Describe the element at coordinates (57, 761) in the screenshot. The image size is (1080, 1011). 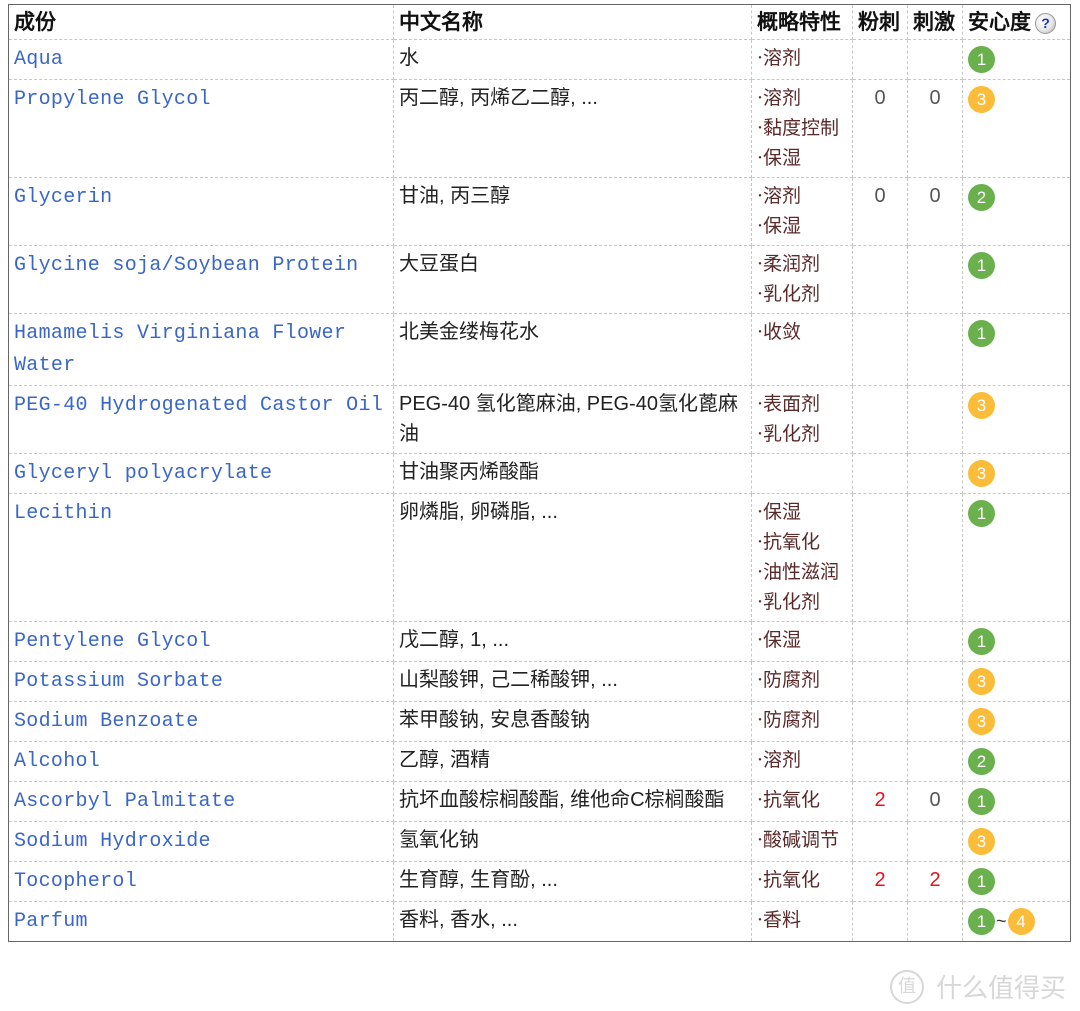
I see `ingredient-link: Alcohol` at that location.